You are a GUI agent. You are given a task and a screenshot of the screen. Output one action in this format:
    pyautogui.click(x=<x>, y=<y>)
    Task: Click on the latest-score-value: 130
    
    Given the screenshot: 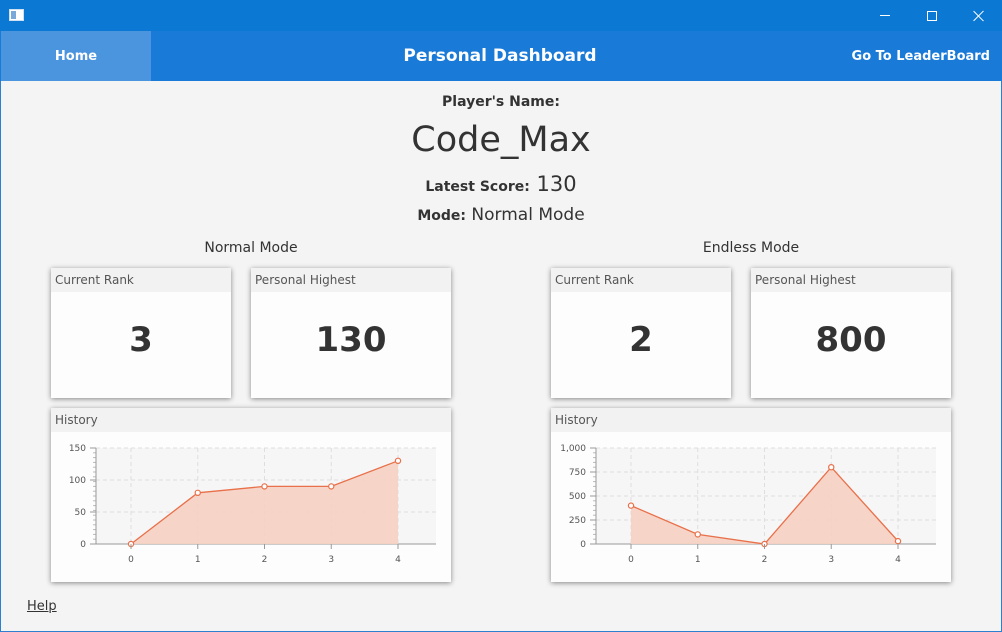 What is the action you would take?
    pyautogui.click(x=556, y=184)
    